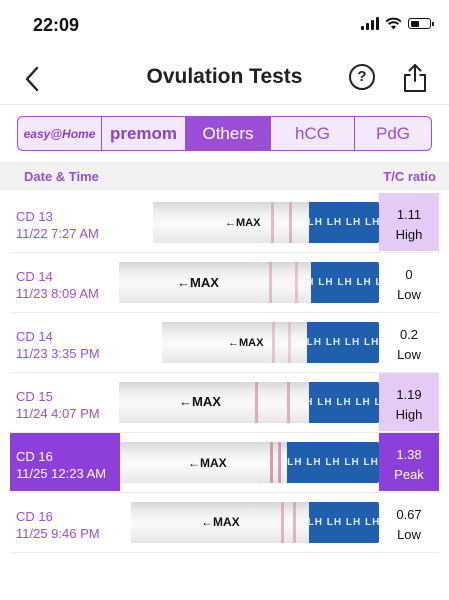 This screenshot has width=449, height=600. What do you see at coordinates (362, 77) in the screenshot?
I see `help-icon: ?` at bounding box center [362, 77].